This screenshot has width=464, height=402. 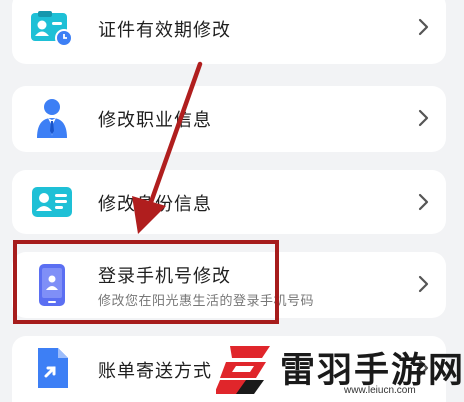 What do you see at coordinates (52, 29) in the screenshot?
I see `id-card-clock-icon` at bounding box center [52, 29].